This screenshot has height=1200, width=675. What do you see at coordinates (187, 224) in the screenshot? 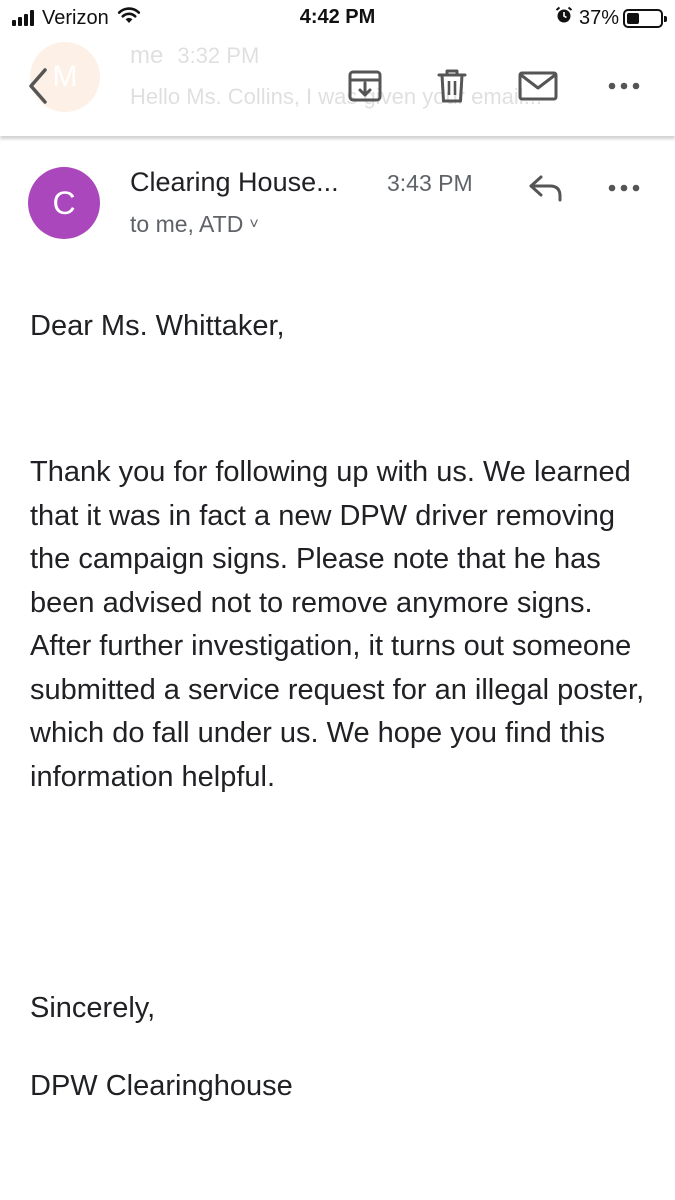
I see `recipients-label: to me, ATD` at bounding box center [187, 224].